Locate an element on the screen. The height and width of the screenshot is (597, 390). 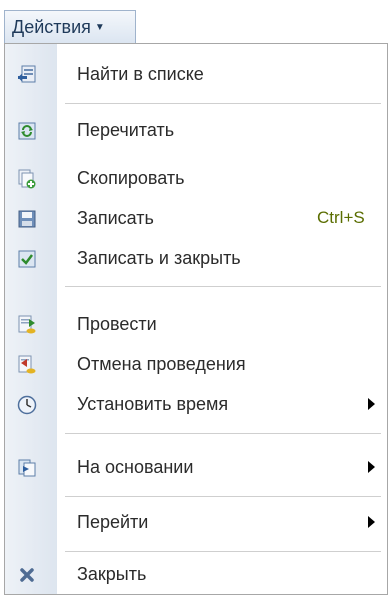
menu-item-label: Перечитать is located at coordinates (126, 130).